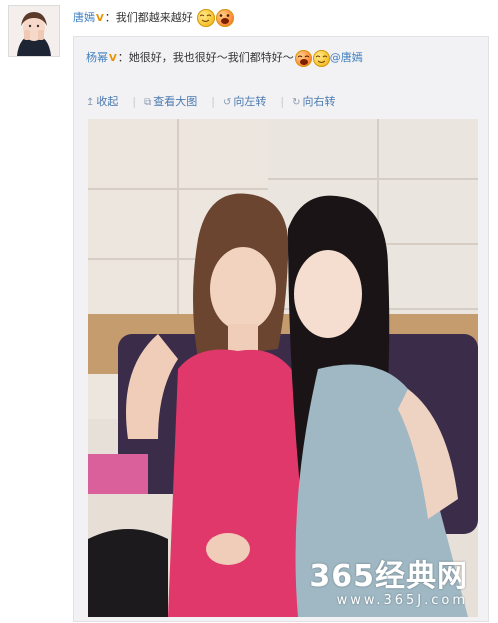  I want to click on collapse-label: 收起, so click(107, 101).